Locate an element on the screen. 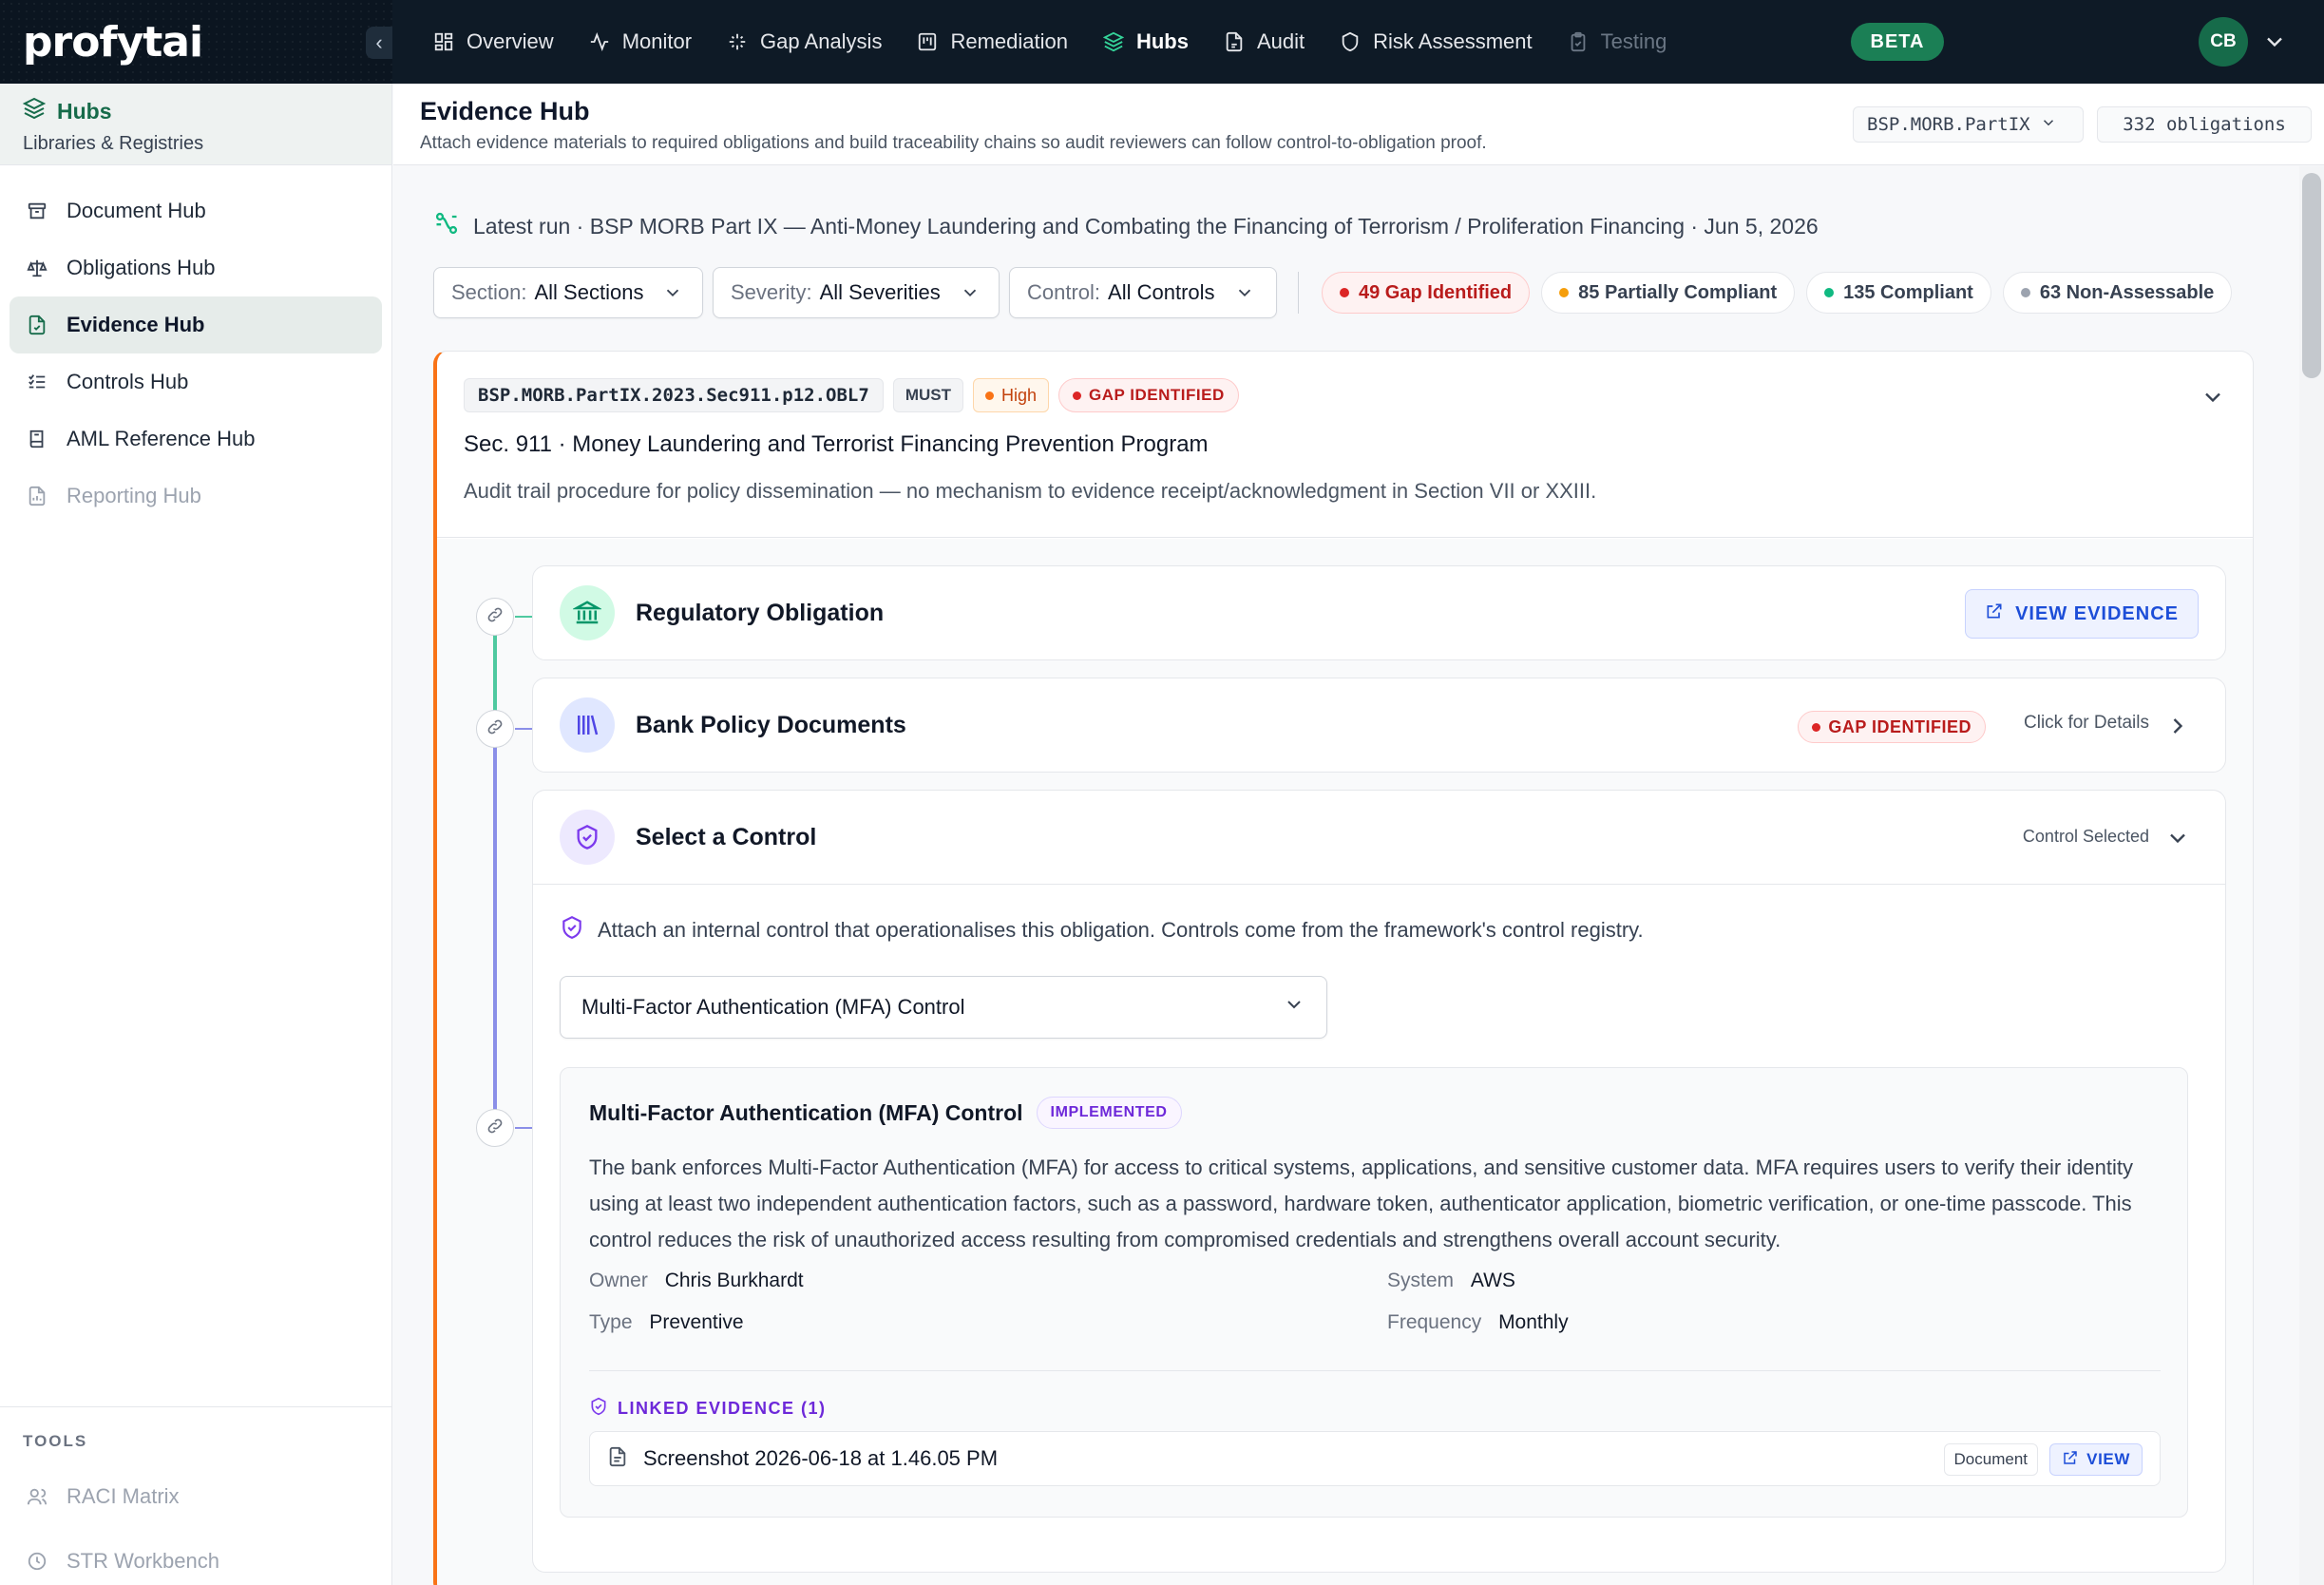 Image resolution: width=2324 pixels, height=1585 pixels. stat-partially-compliant: 85 Partially Compliant is located at coordinates (1668, 293).